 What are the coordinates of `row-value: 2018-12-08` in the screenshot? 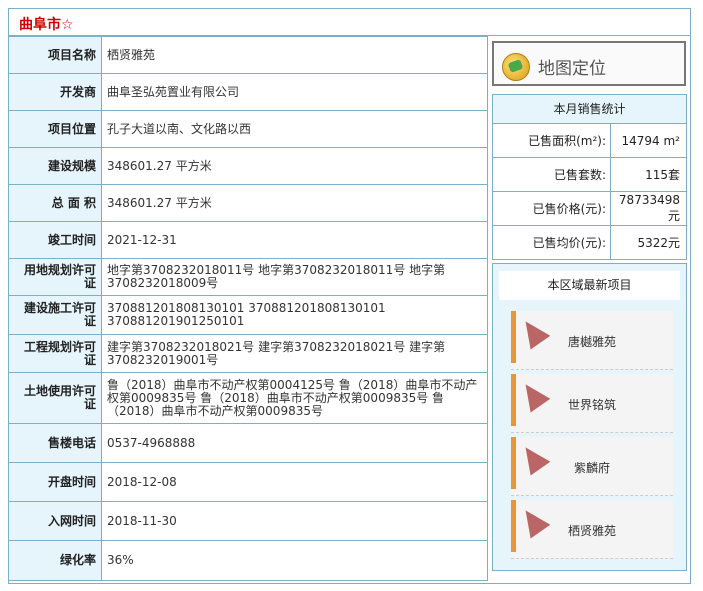 It's located at (294, 482).